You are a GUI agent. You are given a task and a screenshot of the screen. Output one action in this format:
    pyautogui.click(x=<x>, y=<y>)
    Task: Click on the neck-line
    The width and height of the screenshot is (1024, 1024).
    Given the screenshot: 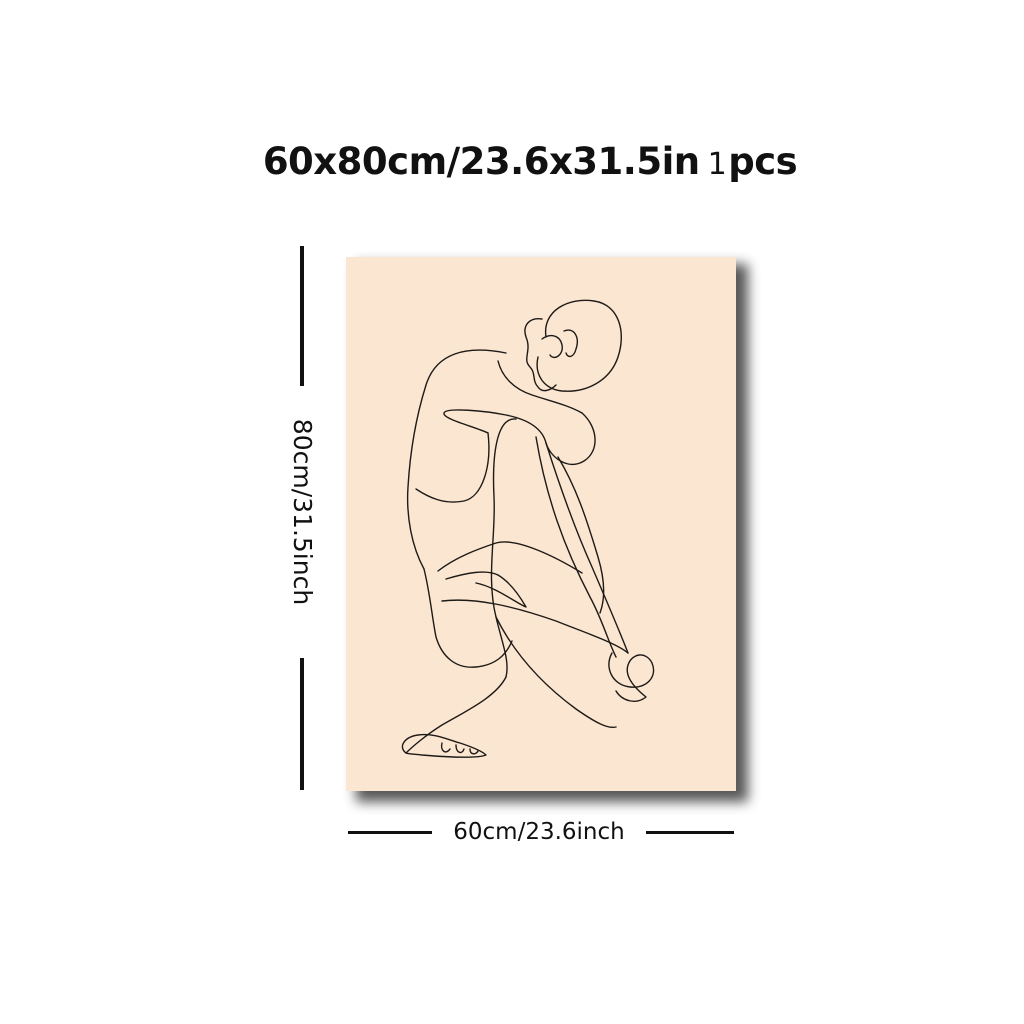 What is the action you would take?
    pyautogui.click(x=540, y=387)
    